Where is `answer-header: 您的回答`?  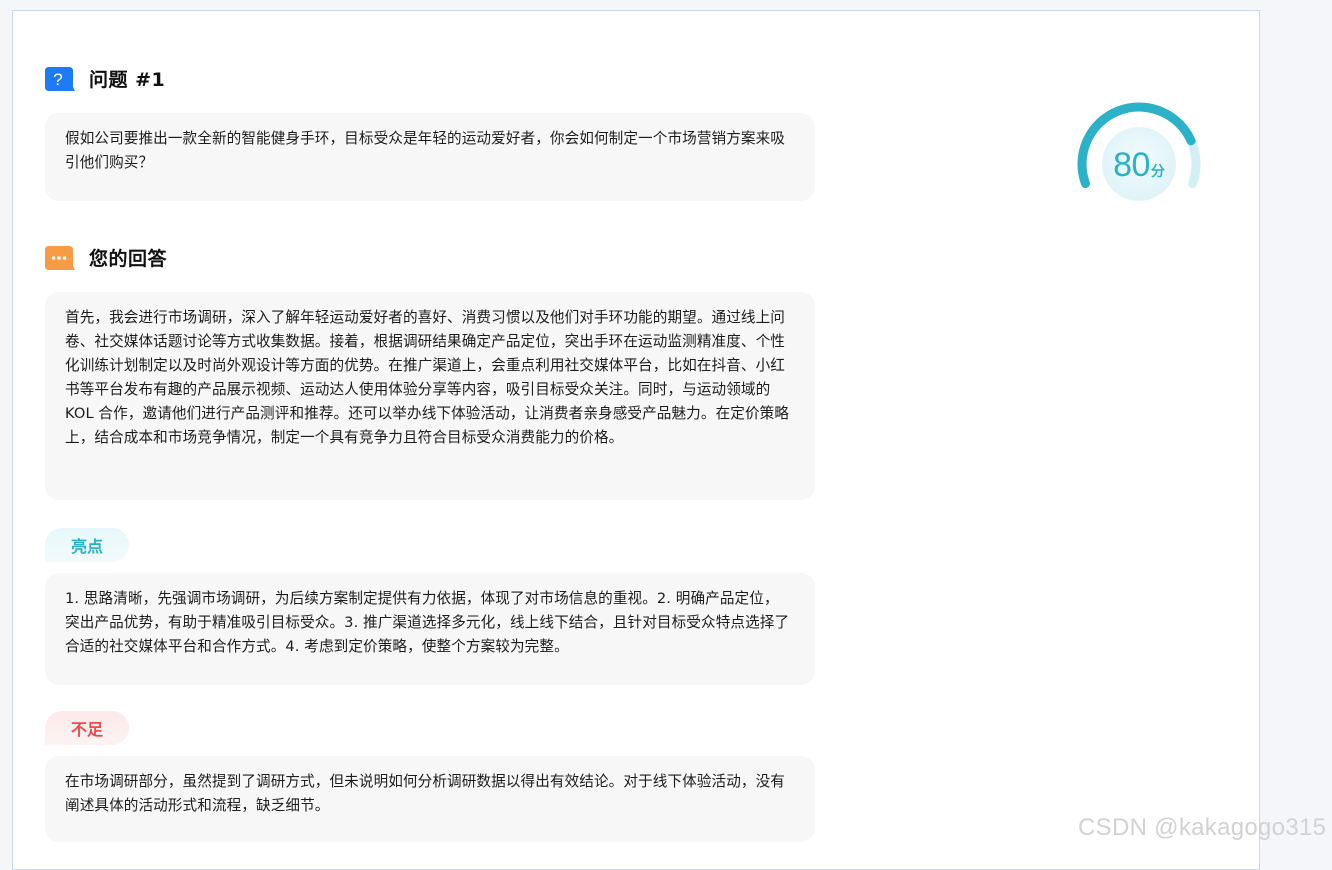 answer-header: 您的回答 is located at coordinates (106, 257).